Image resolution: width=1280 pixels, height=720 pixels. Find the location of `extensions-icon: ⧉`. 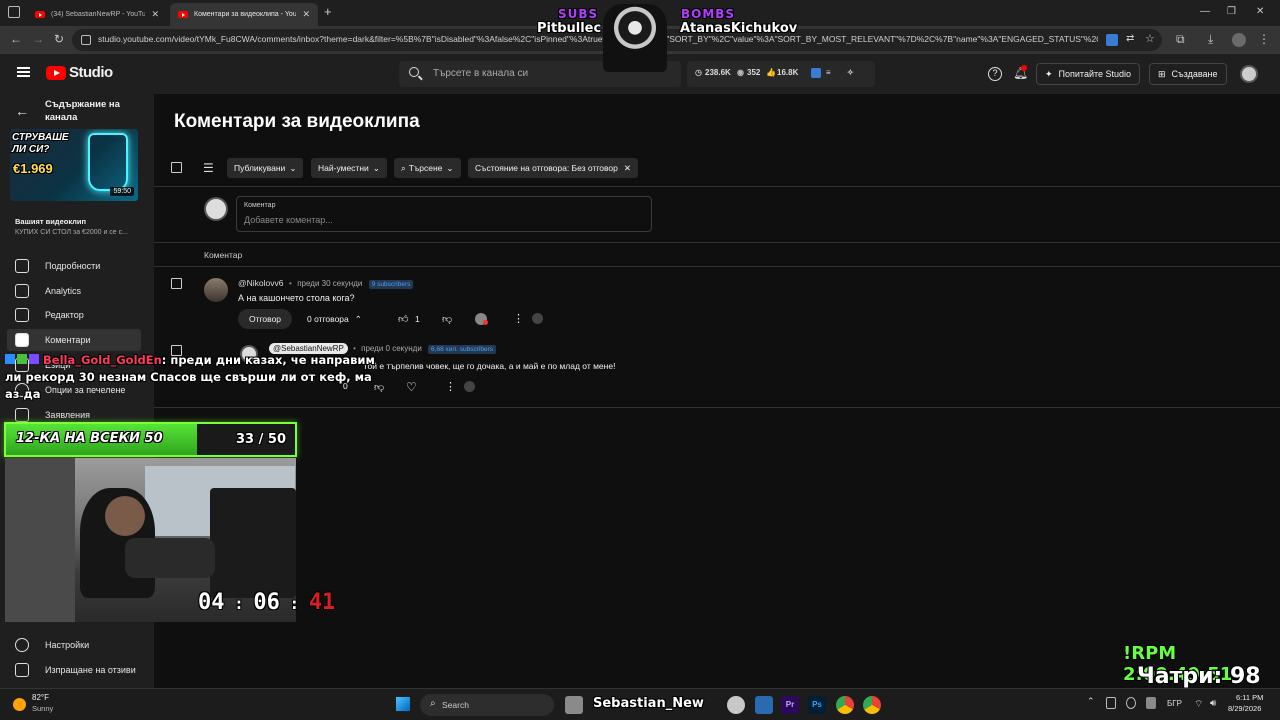

extensions-icon: ⧉ is located at coordinates (1180, 39).